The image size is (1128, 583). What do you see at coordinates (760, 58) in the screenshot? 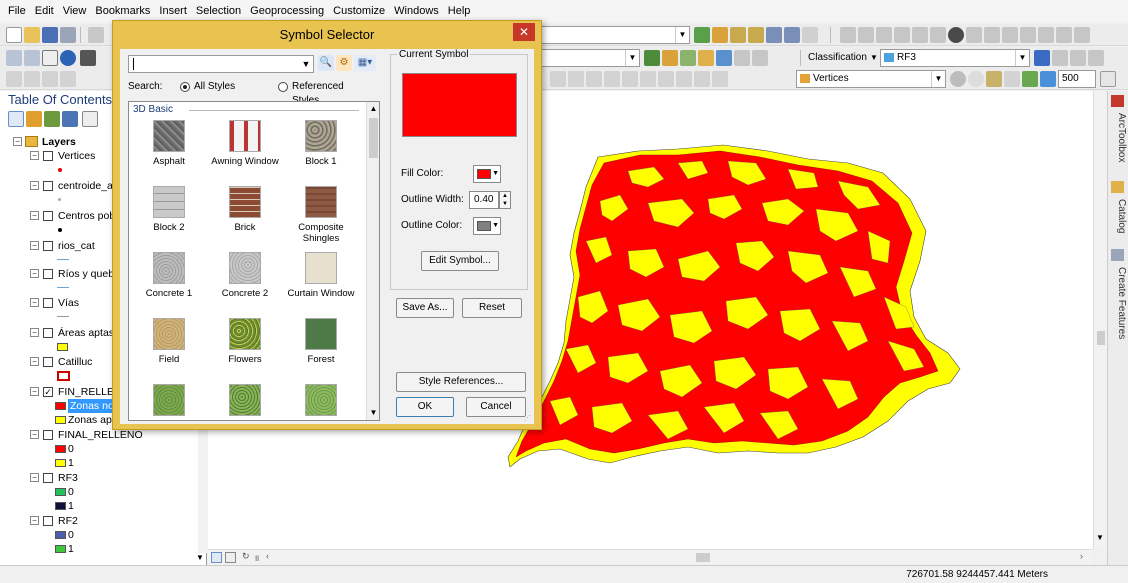
I see `georef-icon` at bounding box center [760, 58].